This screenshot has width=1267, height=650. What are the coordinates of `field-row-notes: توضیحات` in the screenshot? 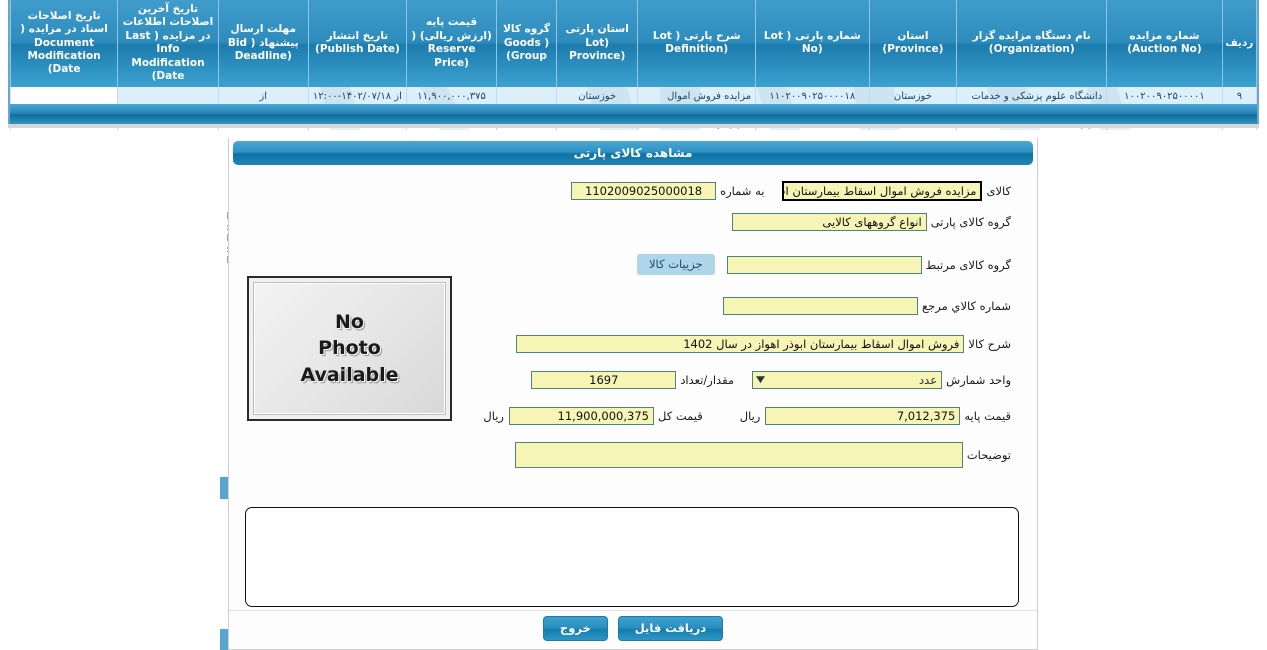 It's located at (764, 455).